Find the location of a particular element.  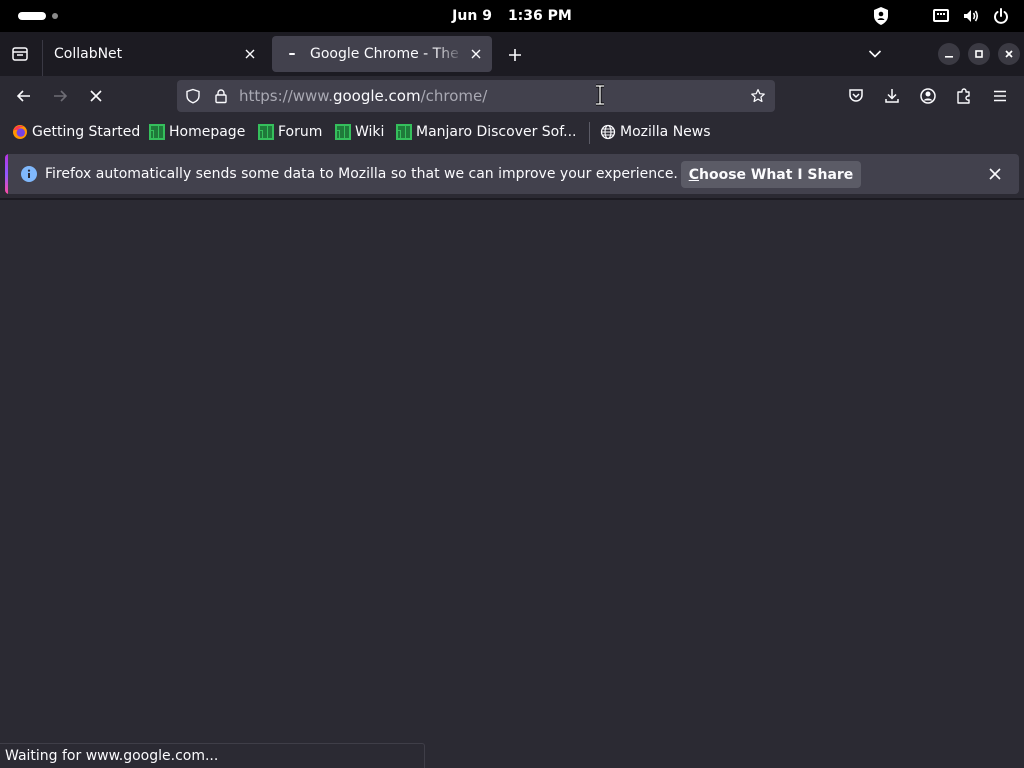

clock-date: Jun 9 is located at coordinates (472, 16).